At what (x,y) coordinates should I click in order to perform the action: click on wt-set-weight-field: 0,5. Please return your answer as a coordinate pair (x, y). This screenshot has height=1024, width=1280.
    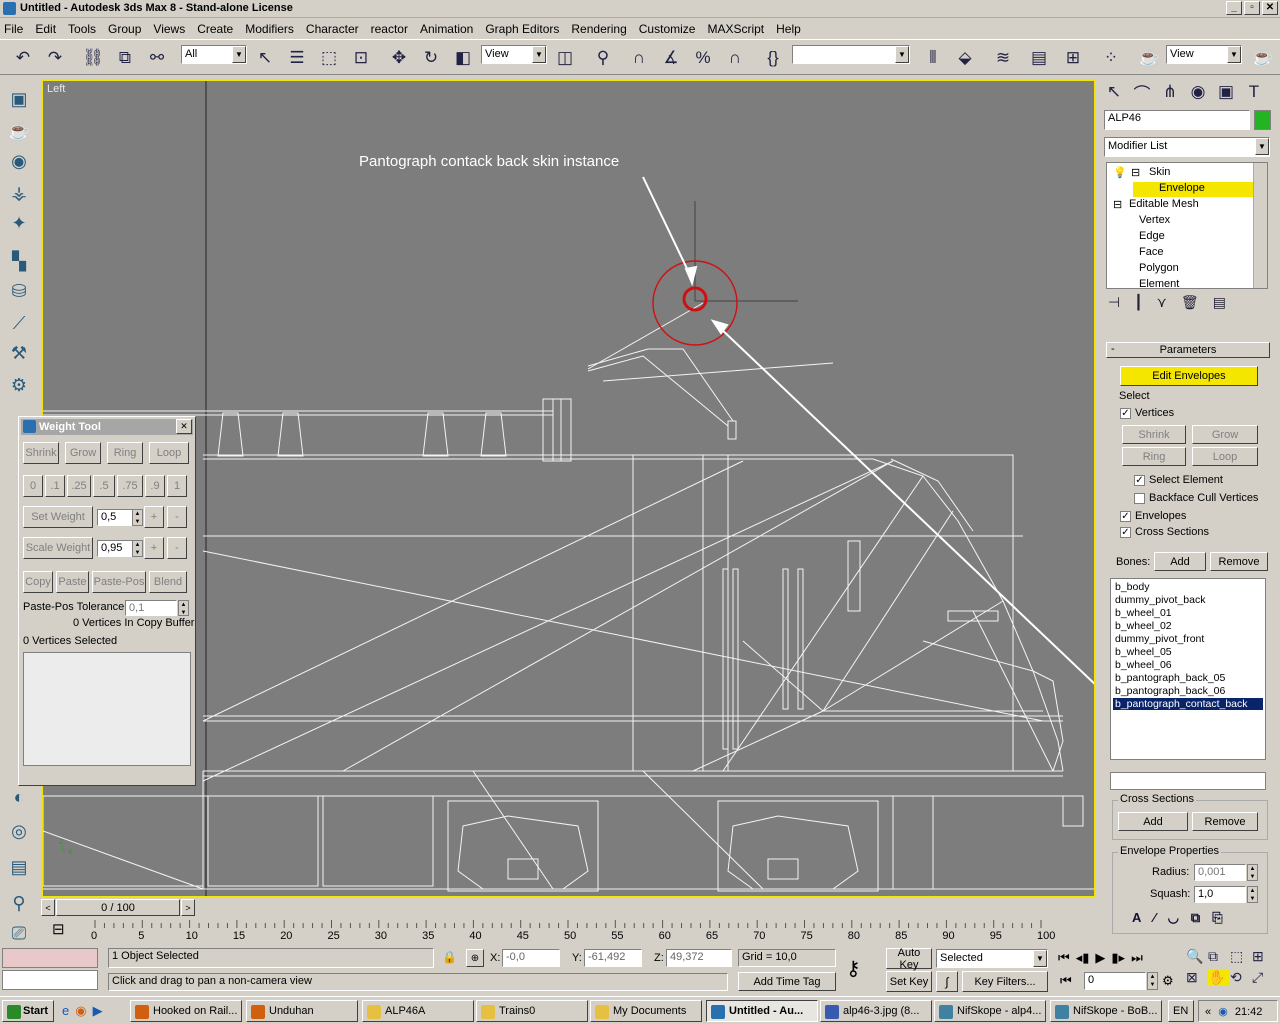
    Looking at the image, I should click on (115, 517).